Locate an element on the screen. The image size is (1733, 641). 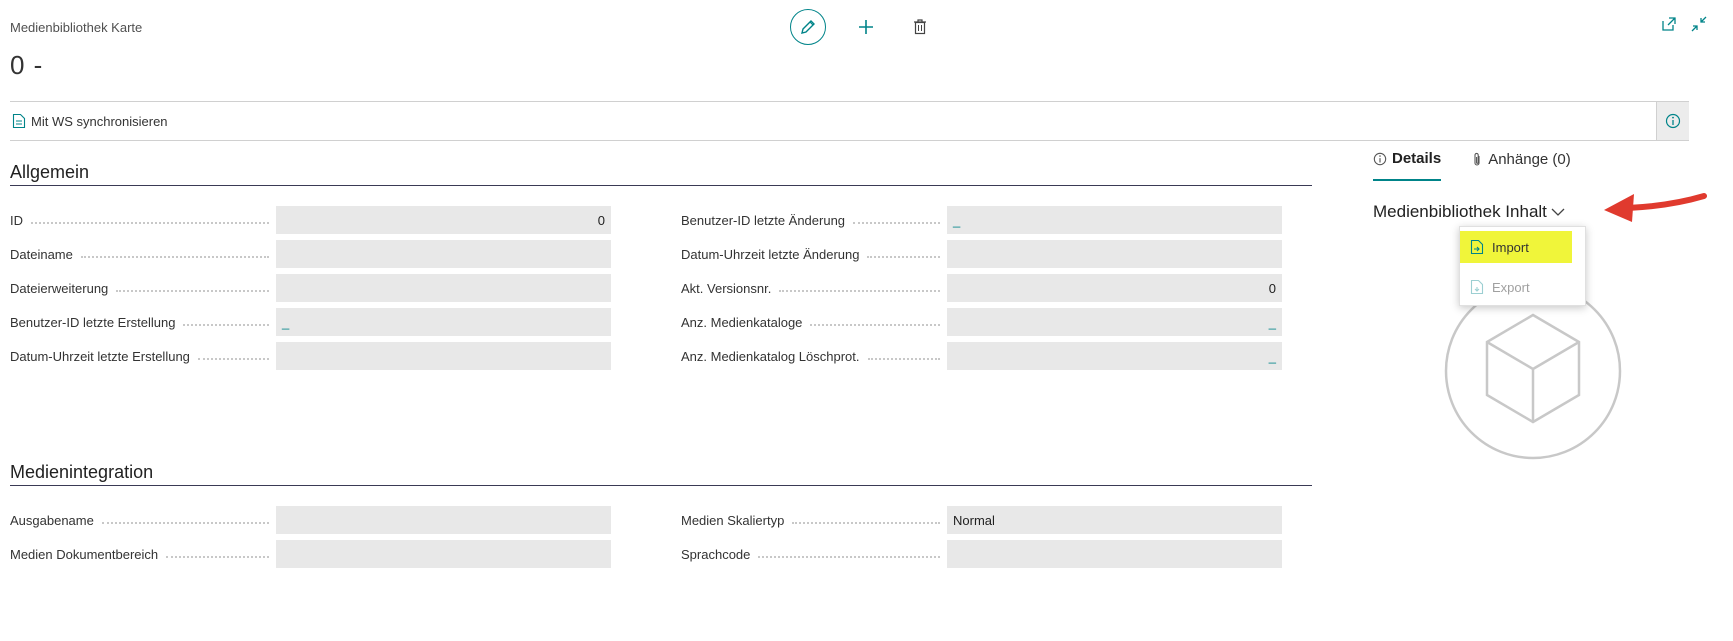
field-label: Medien Skaliertyp is located at coordinates (813, 520).